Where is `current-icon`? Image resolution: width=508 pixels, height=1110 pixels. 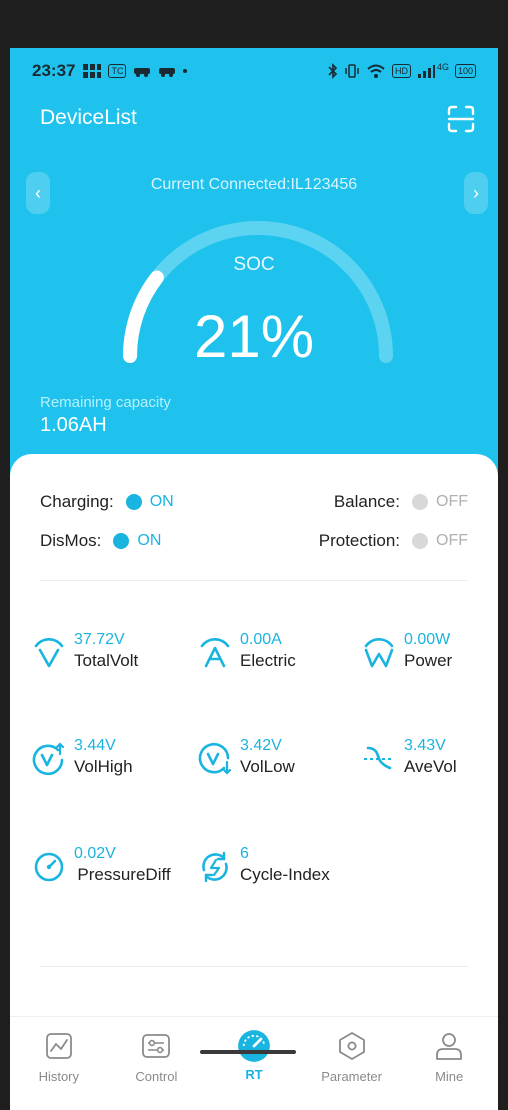
current-icon is located at coordinates (215, 653).